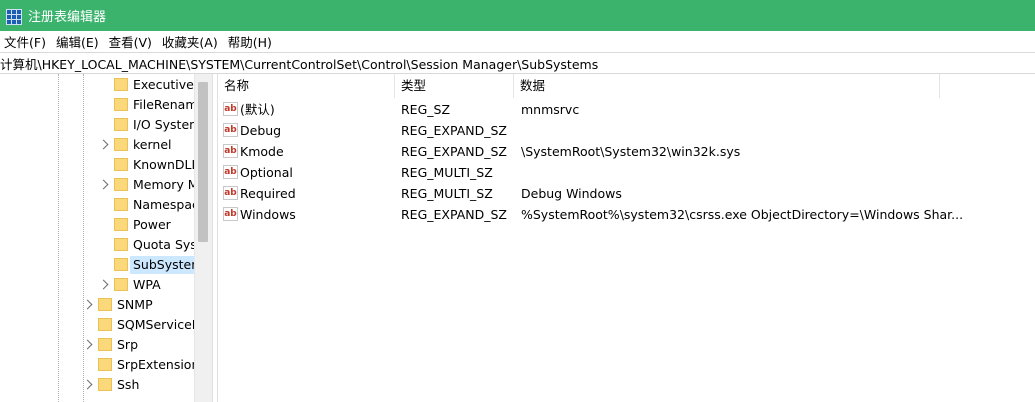 The image size is (1035, 402). What do you see at coordinates (268, 214) in the screenshot?
I see `value-name: Windows` at bounding box center [268, 214].